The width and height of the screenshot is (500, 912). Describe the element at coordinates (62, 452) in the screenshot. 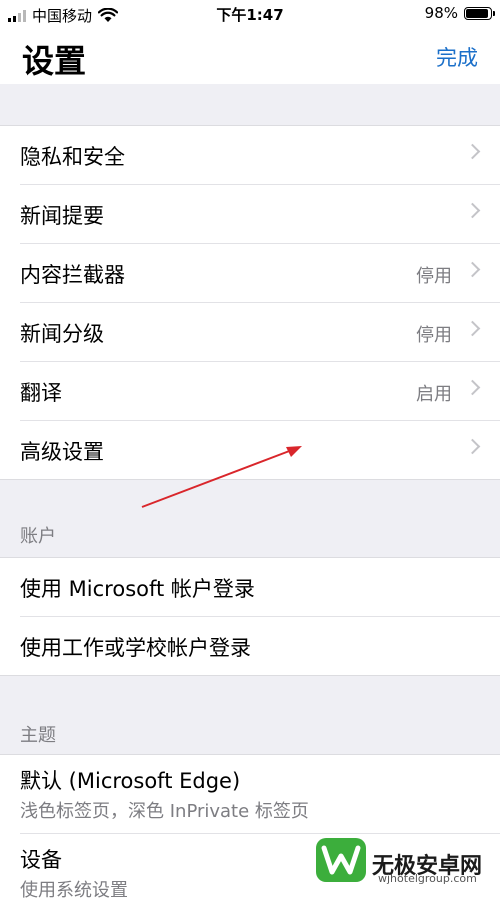

I see `settings-item-label: 高级设置` at that location.